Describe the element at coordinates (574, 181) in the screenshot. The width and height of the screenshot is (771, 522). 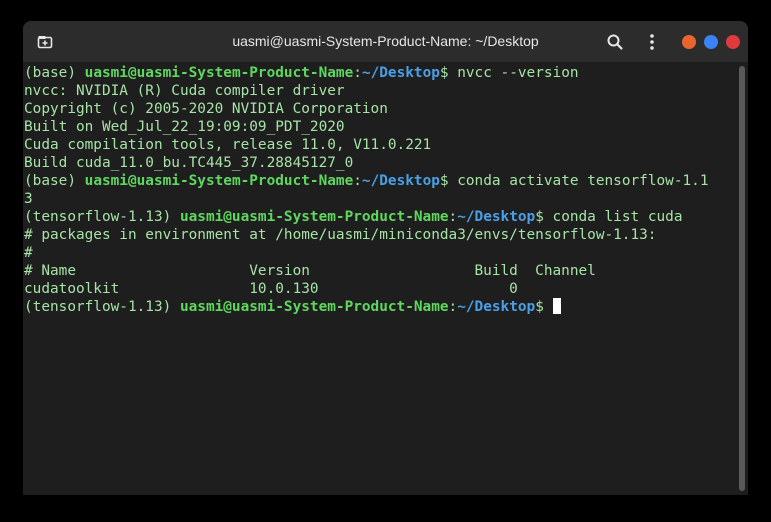
I see `prompt-command: $ conda activate tensorflow-1.1` at that location.